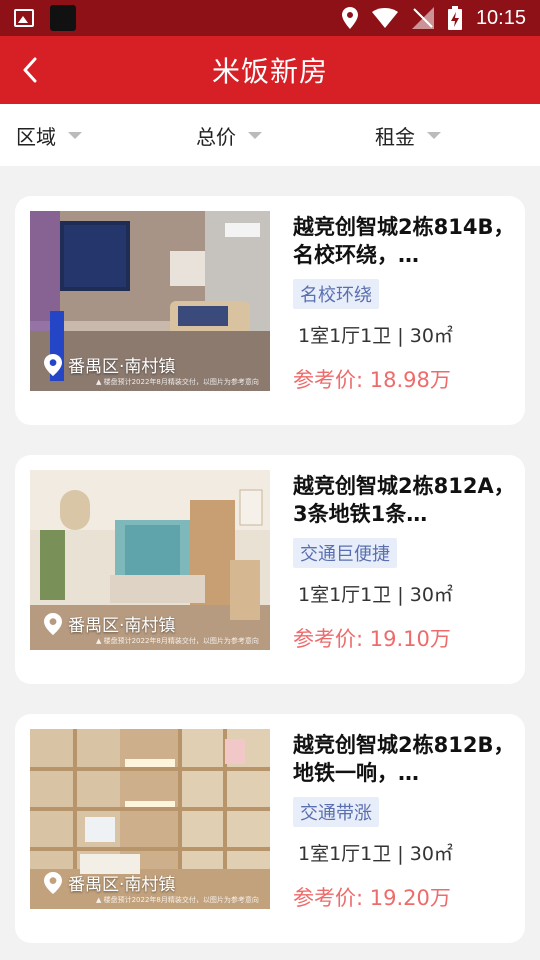 The image size is (540, 960). What do you see at coordinates (500, 17) in the screenshot?
I see `status-time: 10:15` at bounding box center [500, 17].